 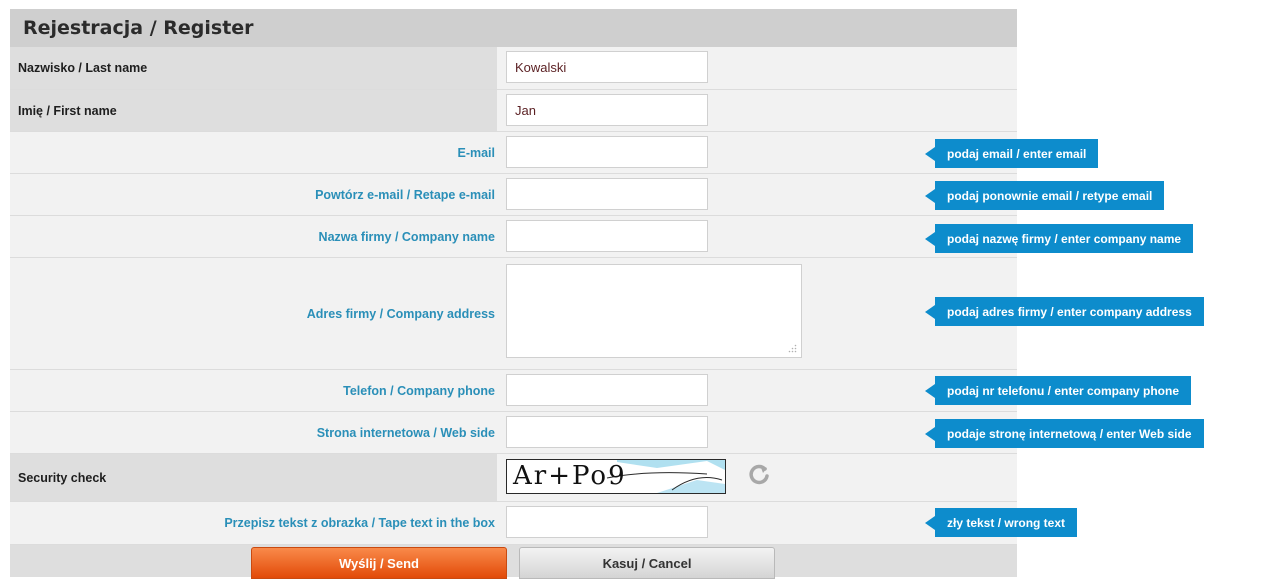 I want to click on row-security-check: Security check Ar+Po9, so click(x=513, y=478).